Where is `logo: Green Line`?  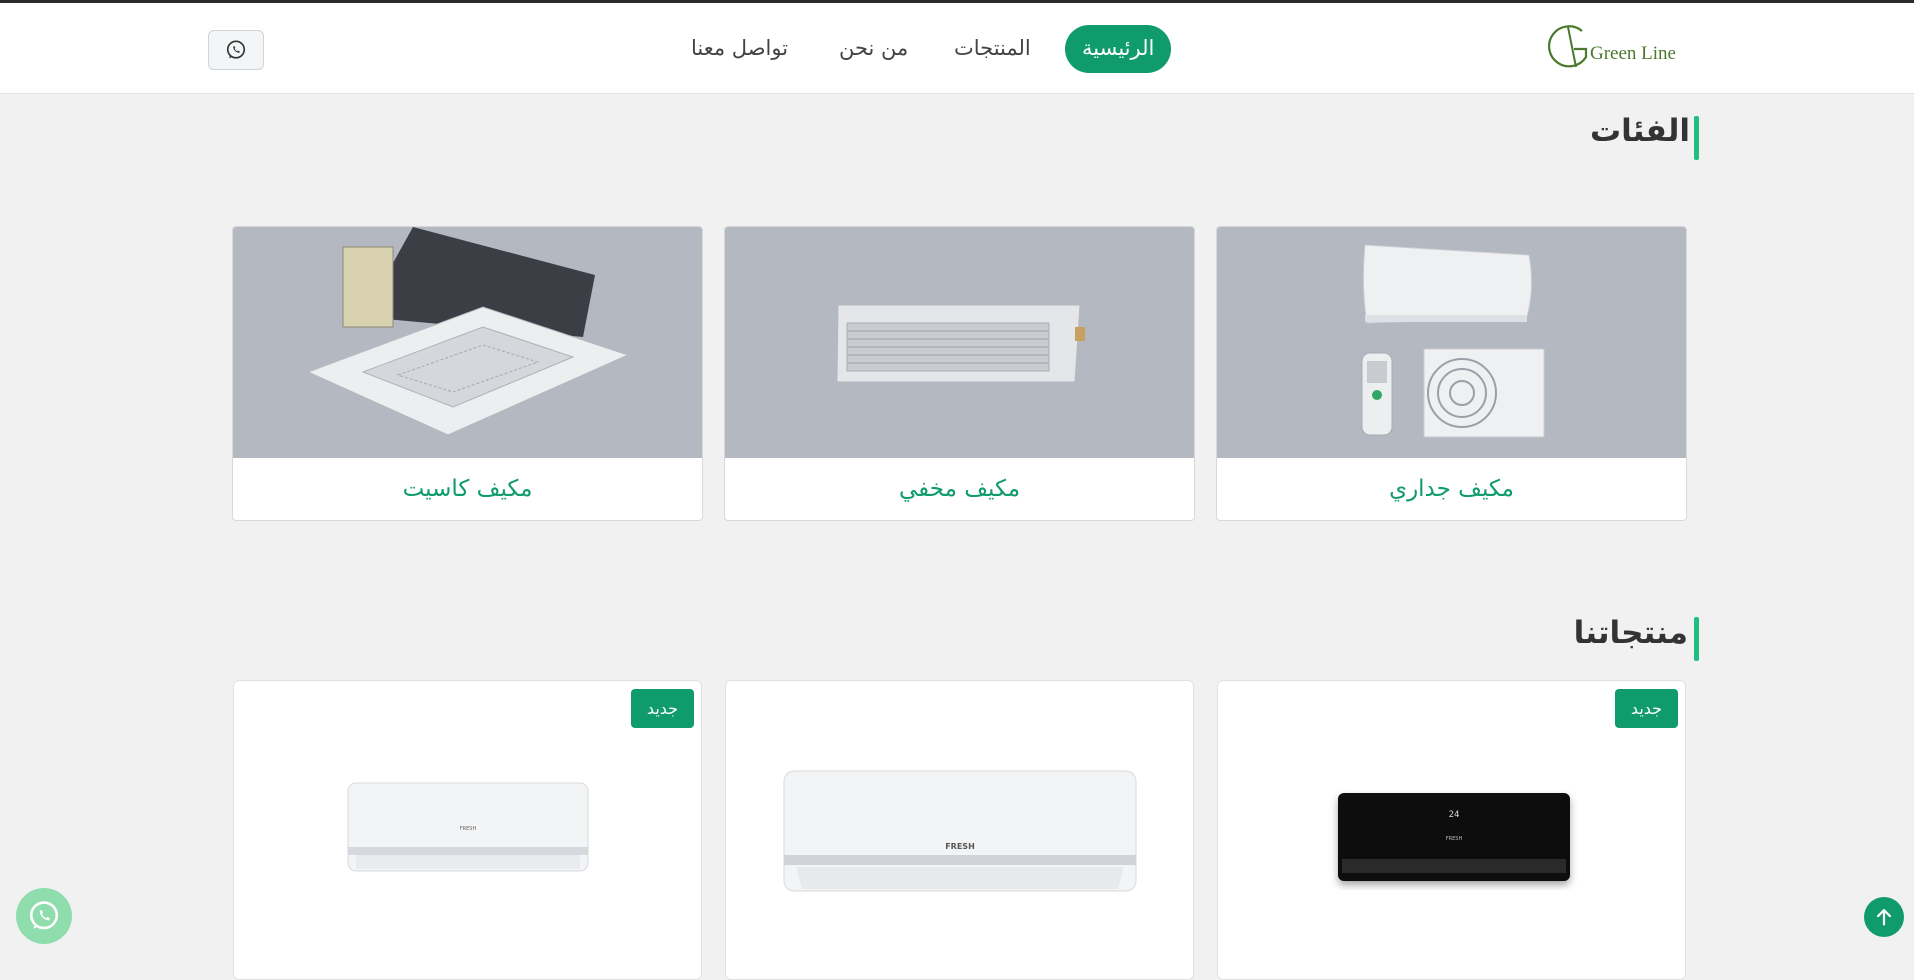
logo: Green Line is located at coordinates (1615, 49).